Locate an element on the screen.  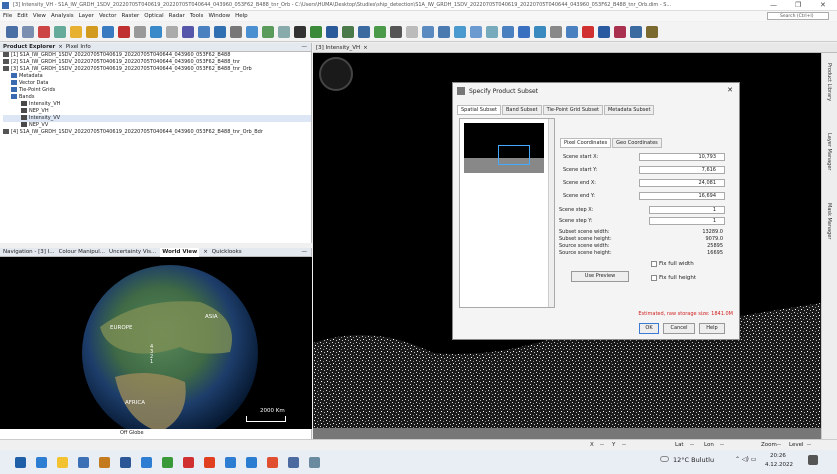
undo-icon is located at coordinates (44, 31).